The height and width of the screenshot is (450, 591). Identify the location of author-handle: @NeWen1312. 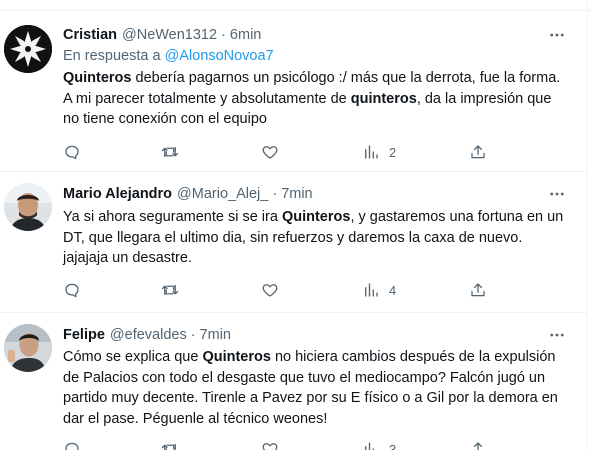
(169, 35).